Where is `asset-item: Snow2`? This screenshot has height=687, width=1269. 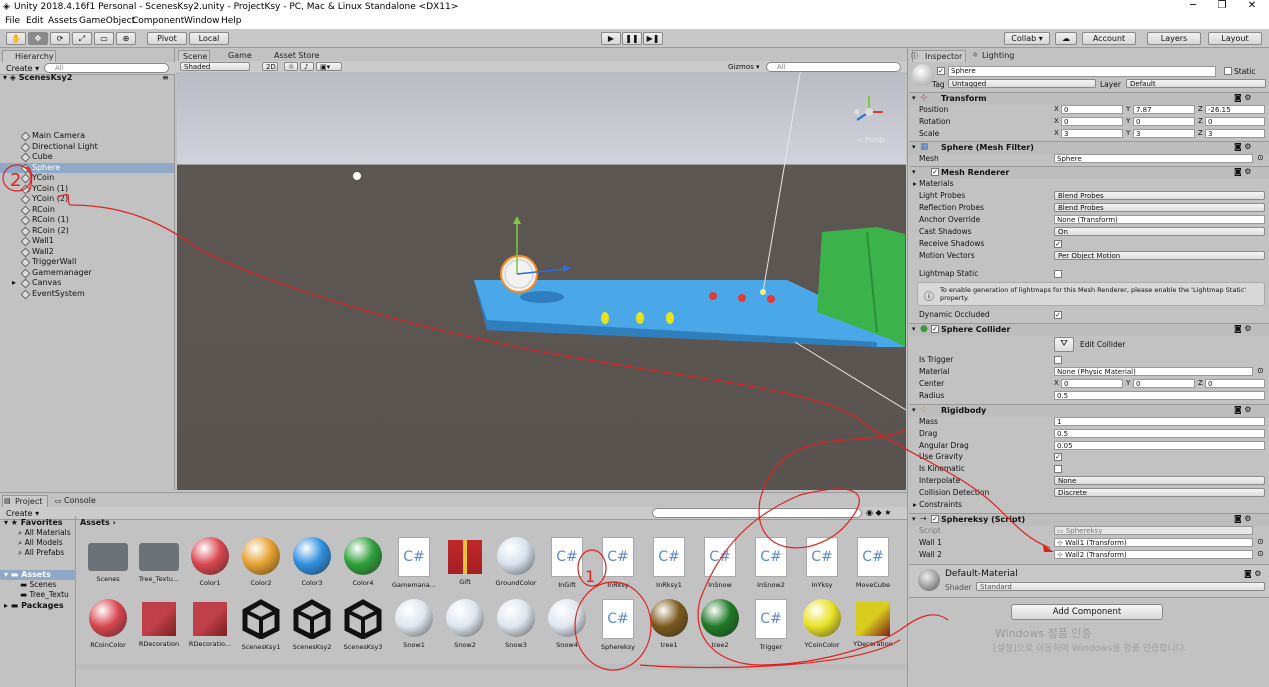
asset-item: Snow2 is located at coordinates (465, 624).